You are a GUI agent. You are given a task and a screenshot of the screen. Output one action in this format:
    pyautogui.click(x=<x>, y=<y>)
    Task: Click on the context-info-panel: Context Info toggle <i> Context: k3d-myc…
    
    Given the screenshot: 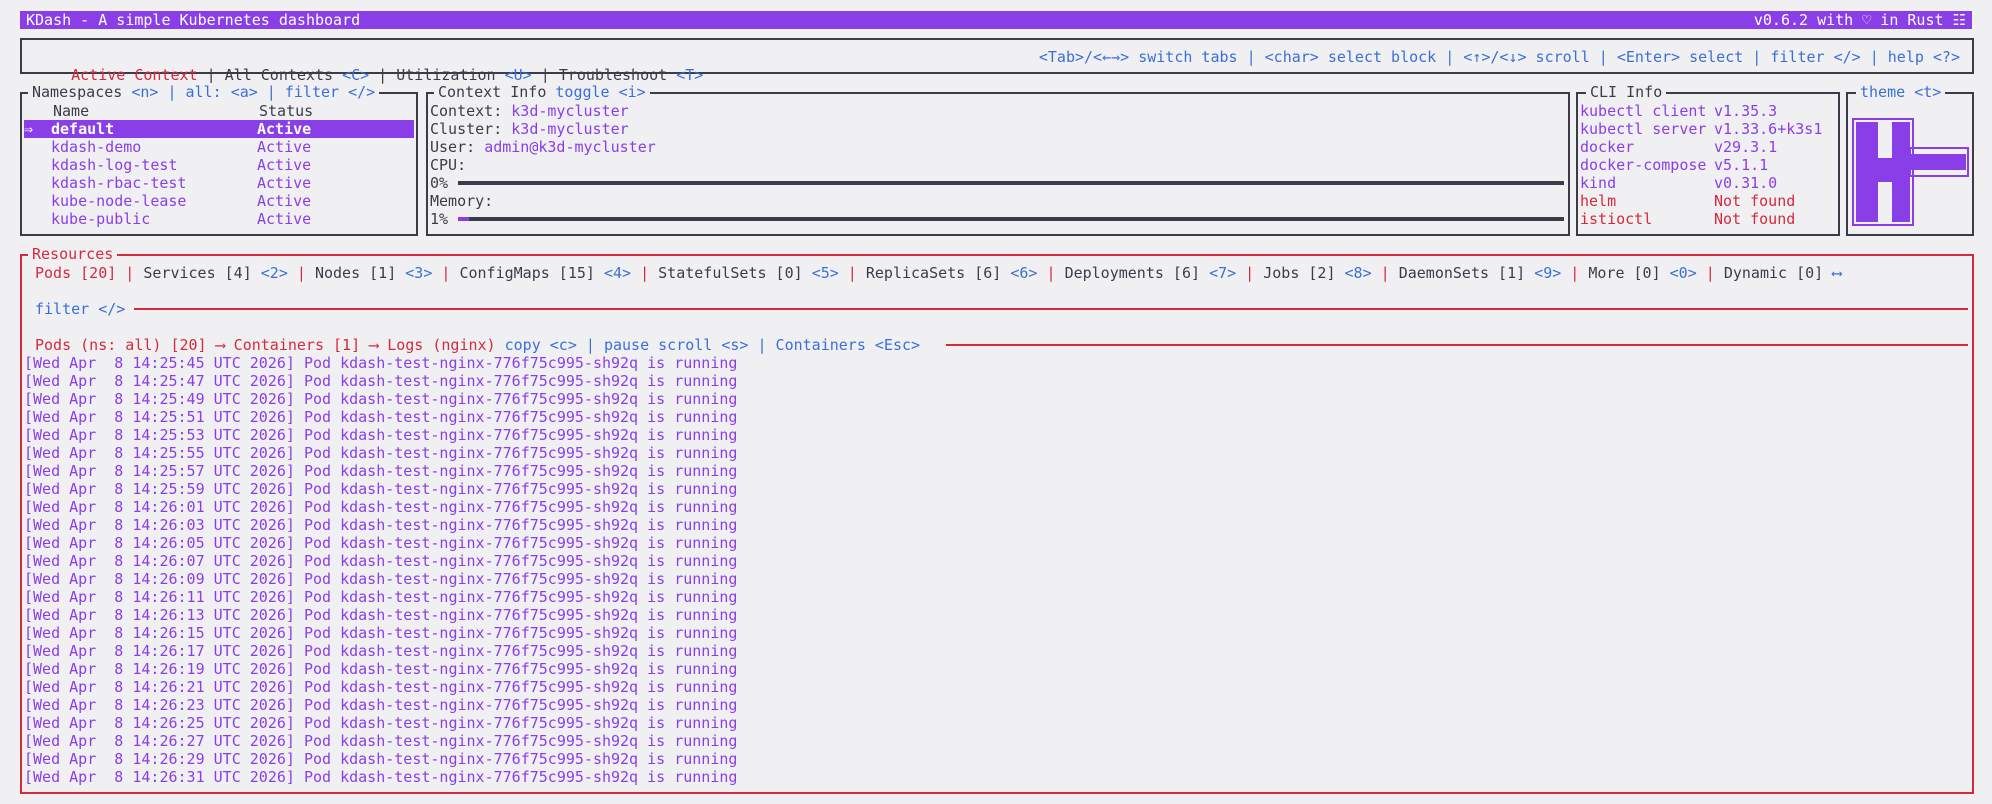 What is the action you would take?
    pyautogui.click(x=998, y=159)
    